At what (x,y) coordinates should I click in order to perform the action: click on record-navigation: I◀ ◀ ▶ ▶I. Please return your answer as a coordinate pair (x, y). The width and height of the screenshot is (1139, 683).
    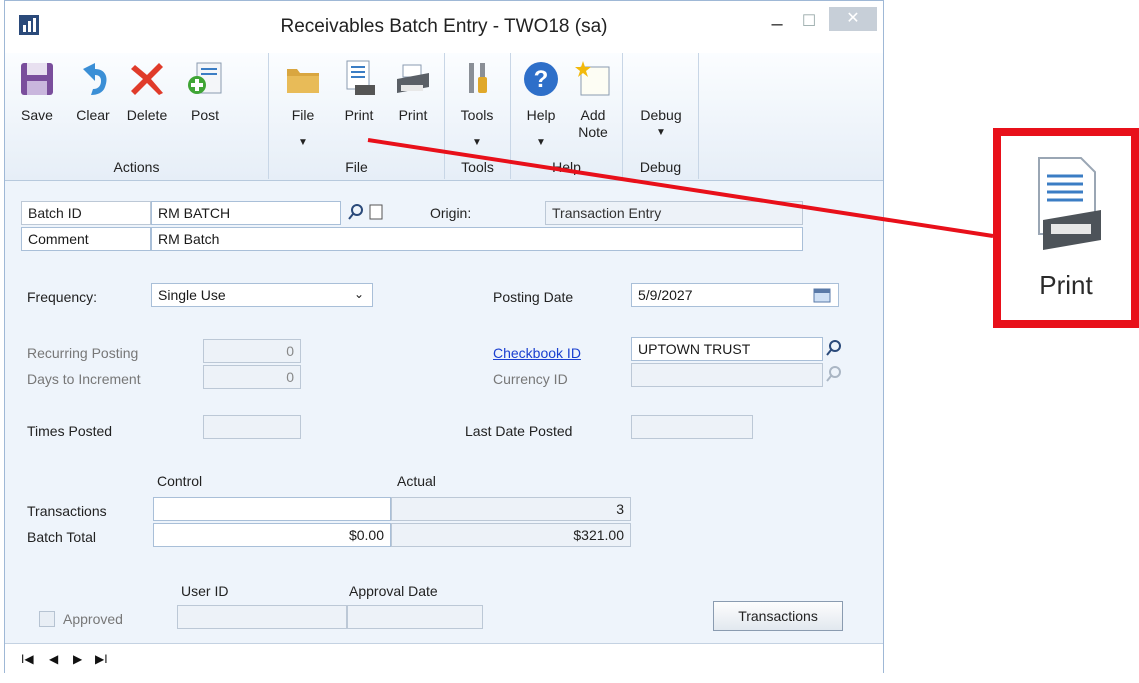
    Looking at the image, I should click on (444, 658).